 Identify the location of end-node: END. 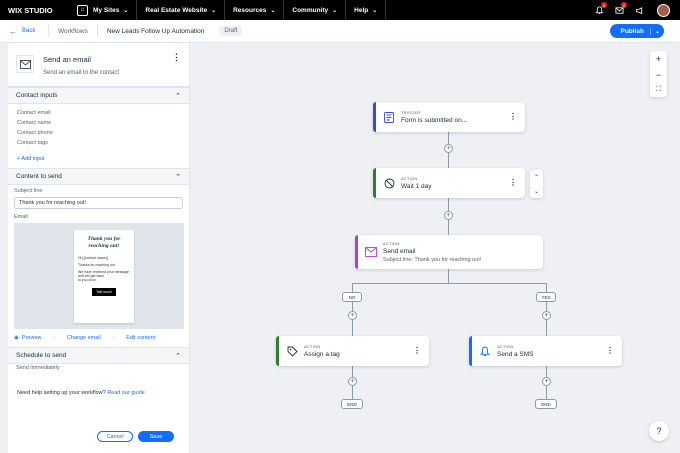
(546, 404).